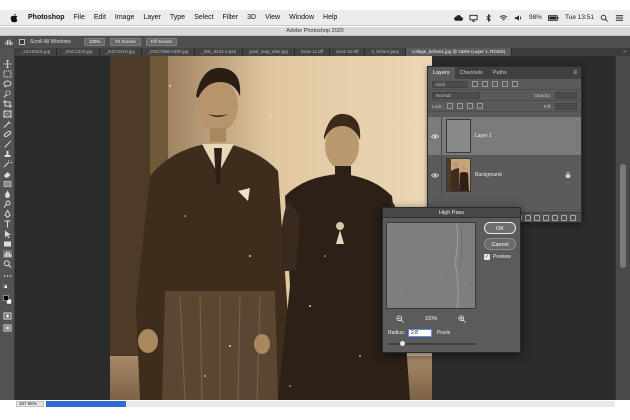 The width and height of the screenshot is (630, 420). I want to click on tab-layers: Layers, so click(441, 73).